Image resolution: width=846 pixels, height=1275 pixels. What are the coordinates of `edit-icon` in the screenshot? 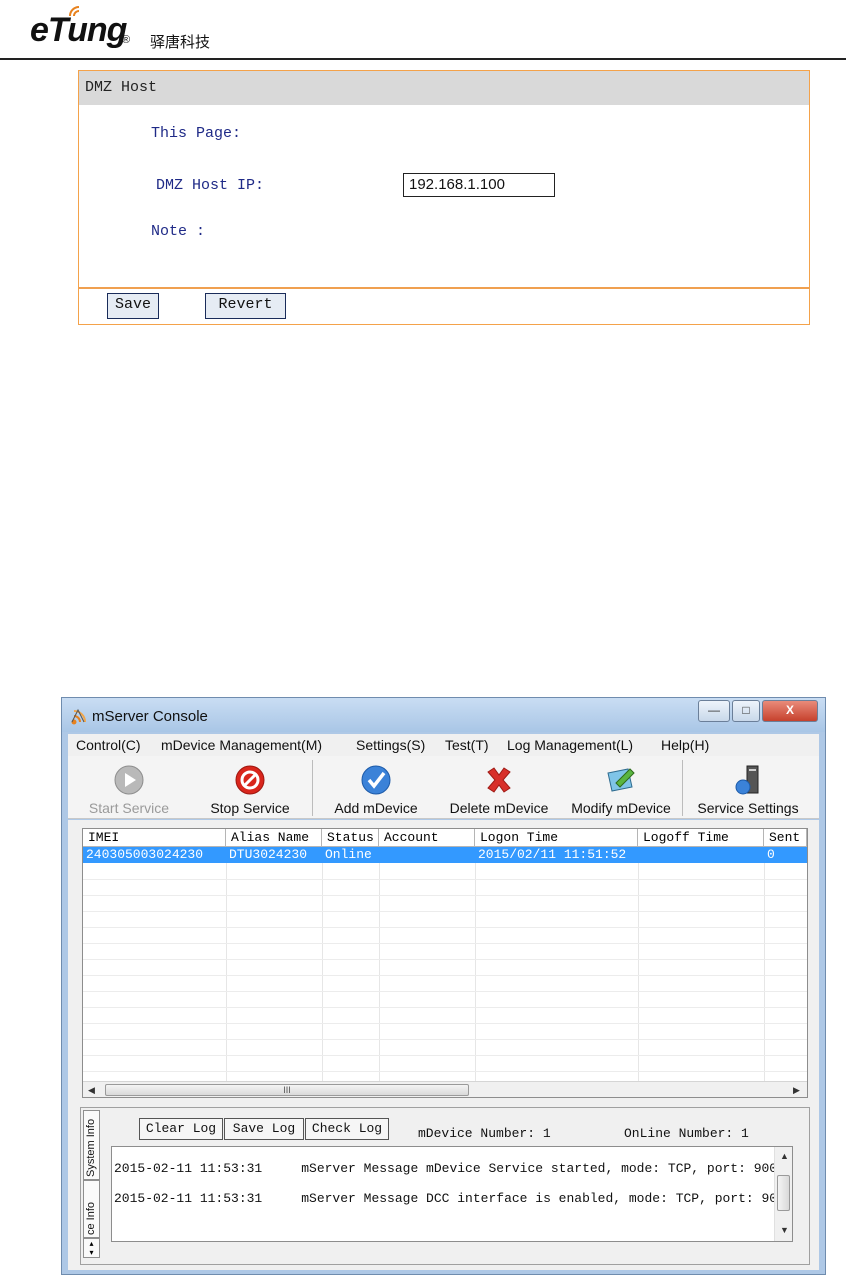 It's located at (621, 780).